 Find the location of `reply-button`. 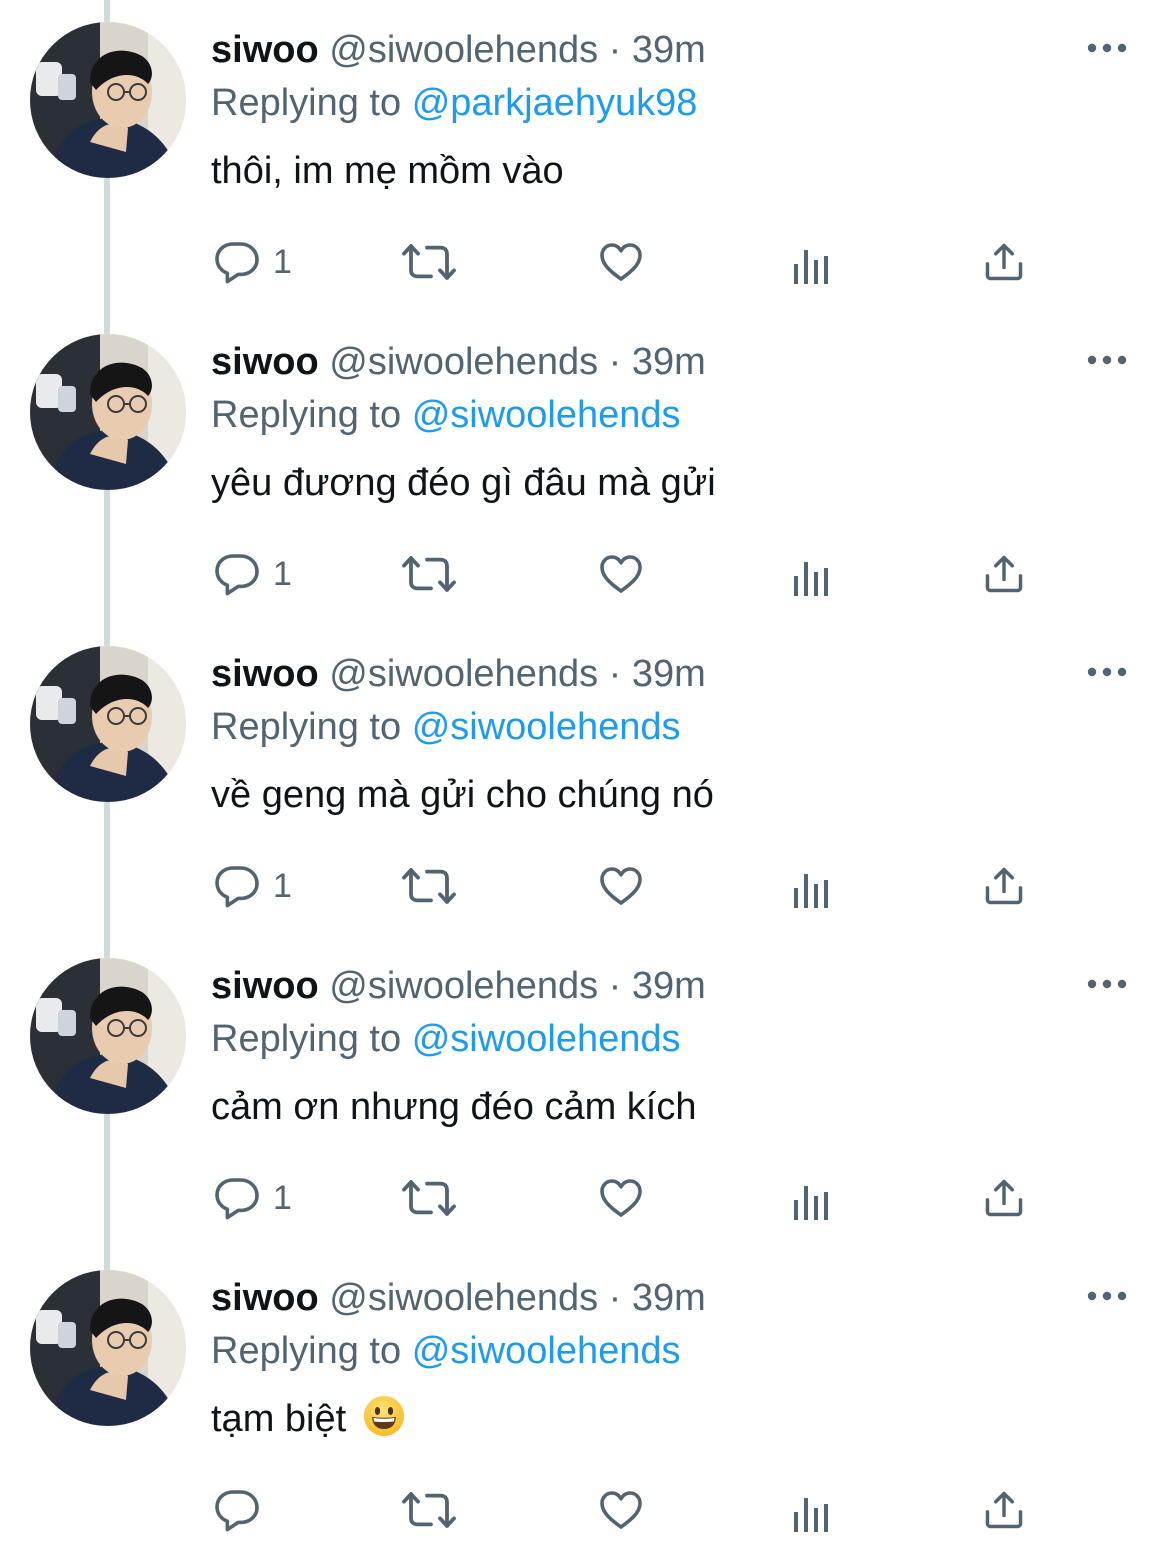

reply-button is located at coordinates (243, 1510).